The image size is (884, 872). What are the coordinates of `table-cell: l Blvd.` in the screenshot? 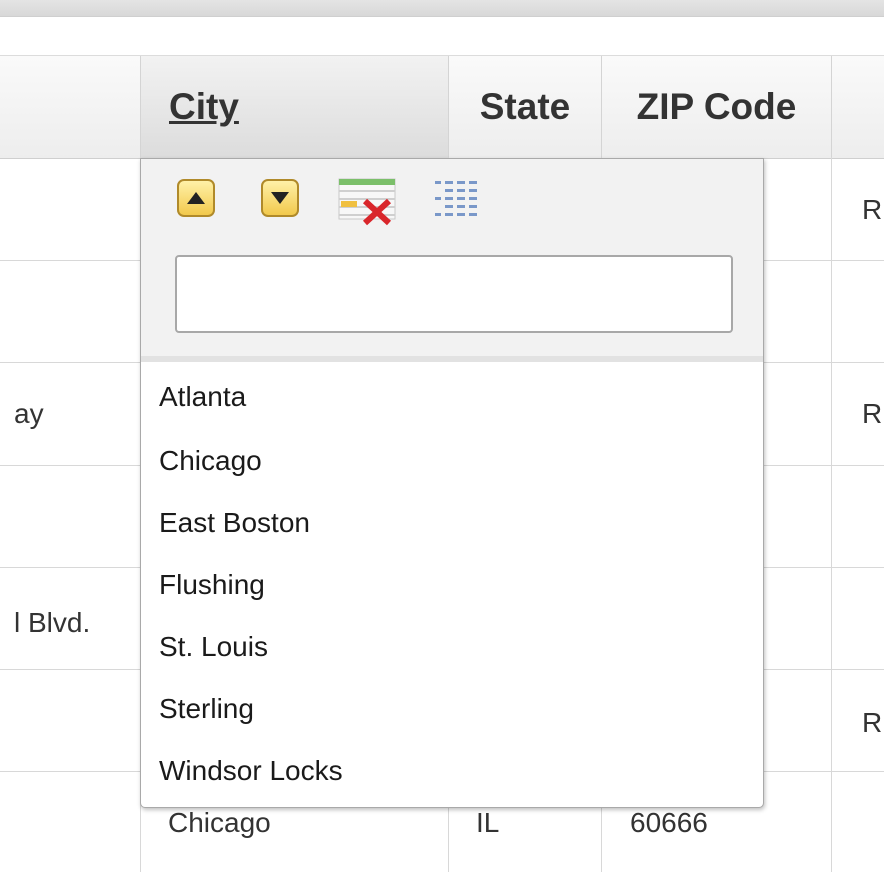 It's located at (52, 622).